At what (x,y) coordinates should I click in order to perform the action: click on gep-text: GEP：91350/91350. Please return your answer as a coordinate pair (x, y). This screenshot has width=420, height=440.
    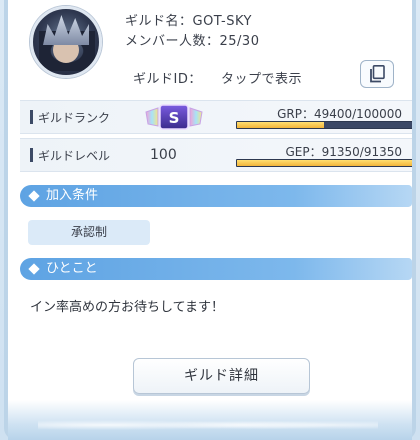
    Looking at the image, I should click on (343, 152).